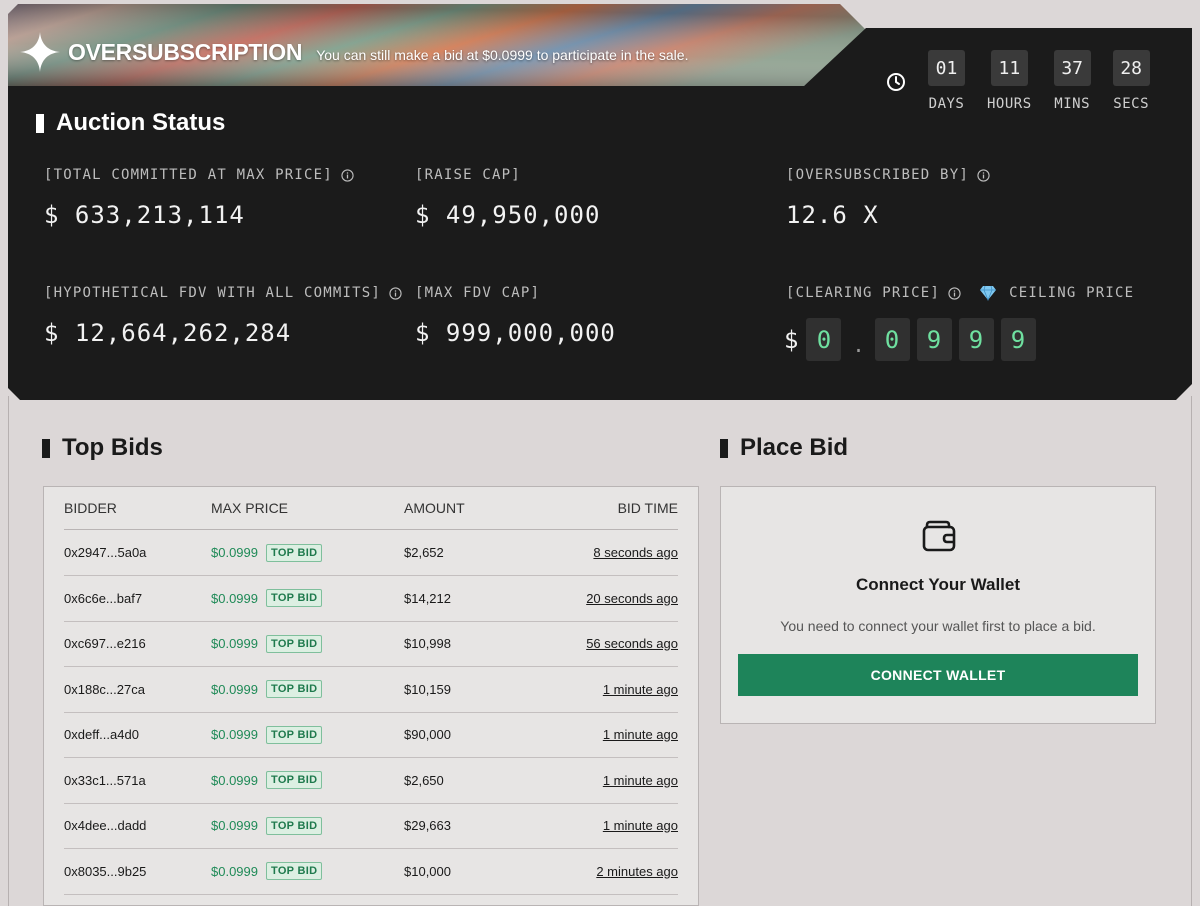 Image resolution: width=1200 pixels, height=906 pixels. I want to click on max-fdv-label: [MAX FDV CAP], so click(477, 293).